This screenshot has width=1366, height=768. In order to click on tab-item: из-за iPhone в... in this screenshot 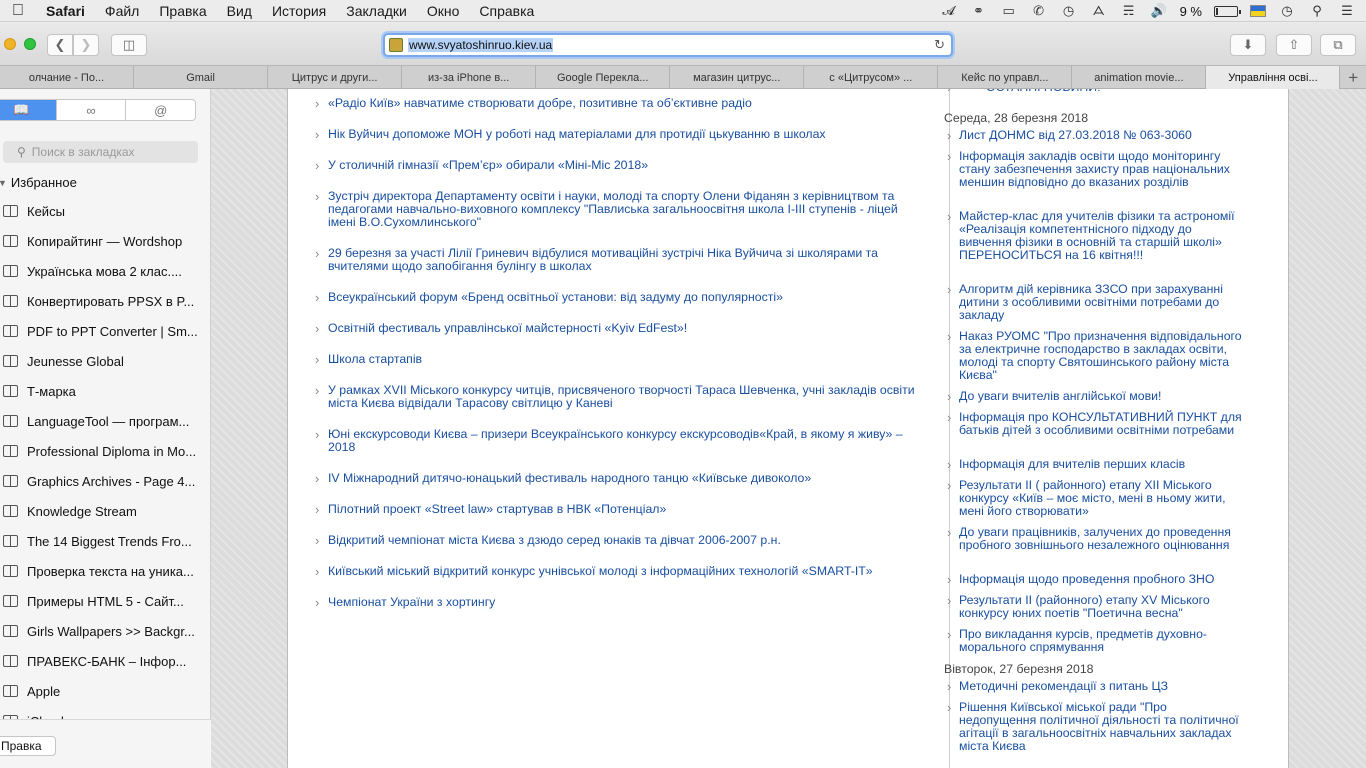, I will do `click(469, 77)`.